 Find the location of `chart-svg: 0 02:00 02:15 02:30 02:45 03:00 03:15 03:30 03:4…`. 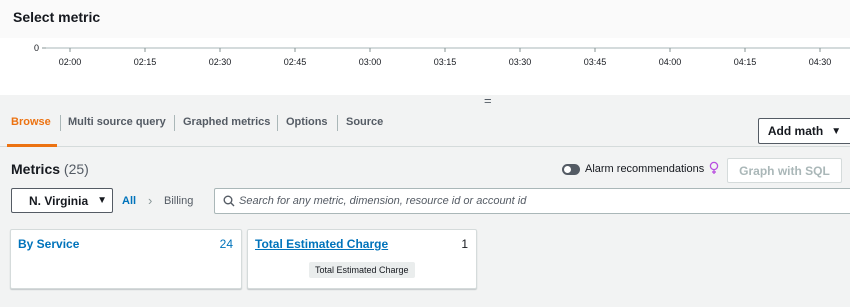

chart-svg: 0 02:00 02:15 02:30 02:45 03:00 03:15 03:30 03:4… is located at coordinates (442, 55).